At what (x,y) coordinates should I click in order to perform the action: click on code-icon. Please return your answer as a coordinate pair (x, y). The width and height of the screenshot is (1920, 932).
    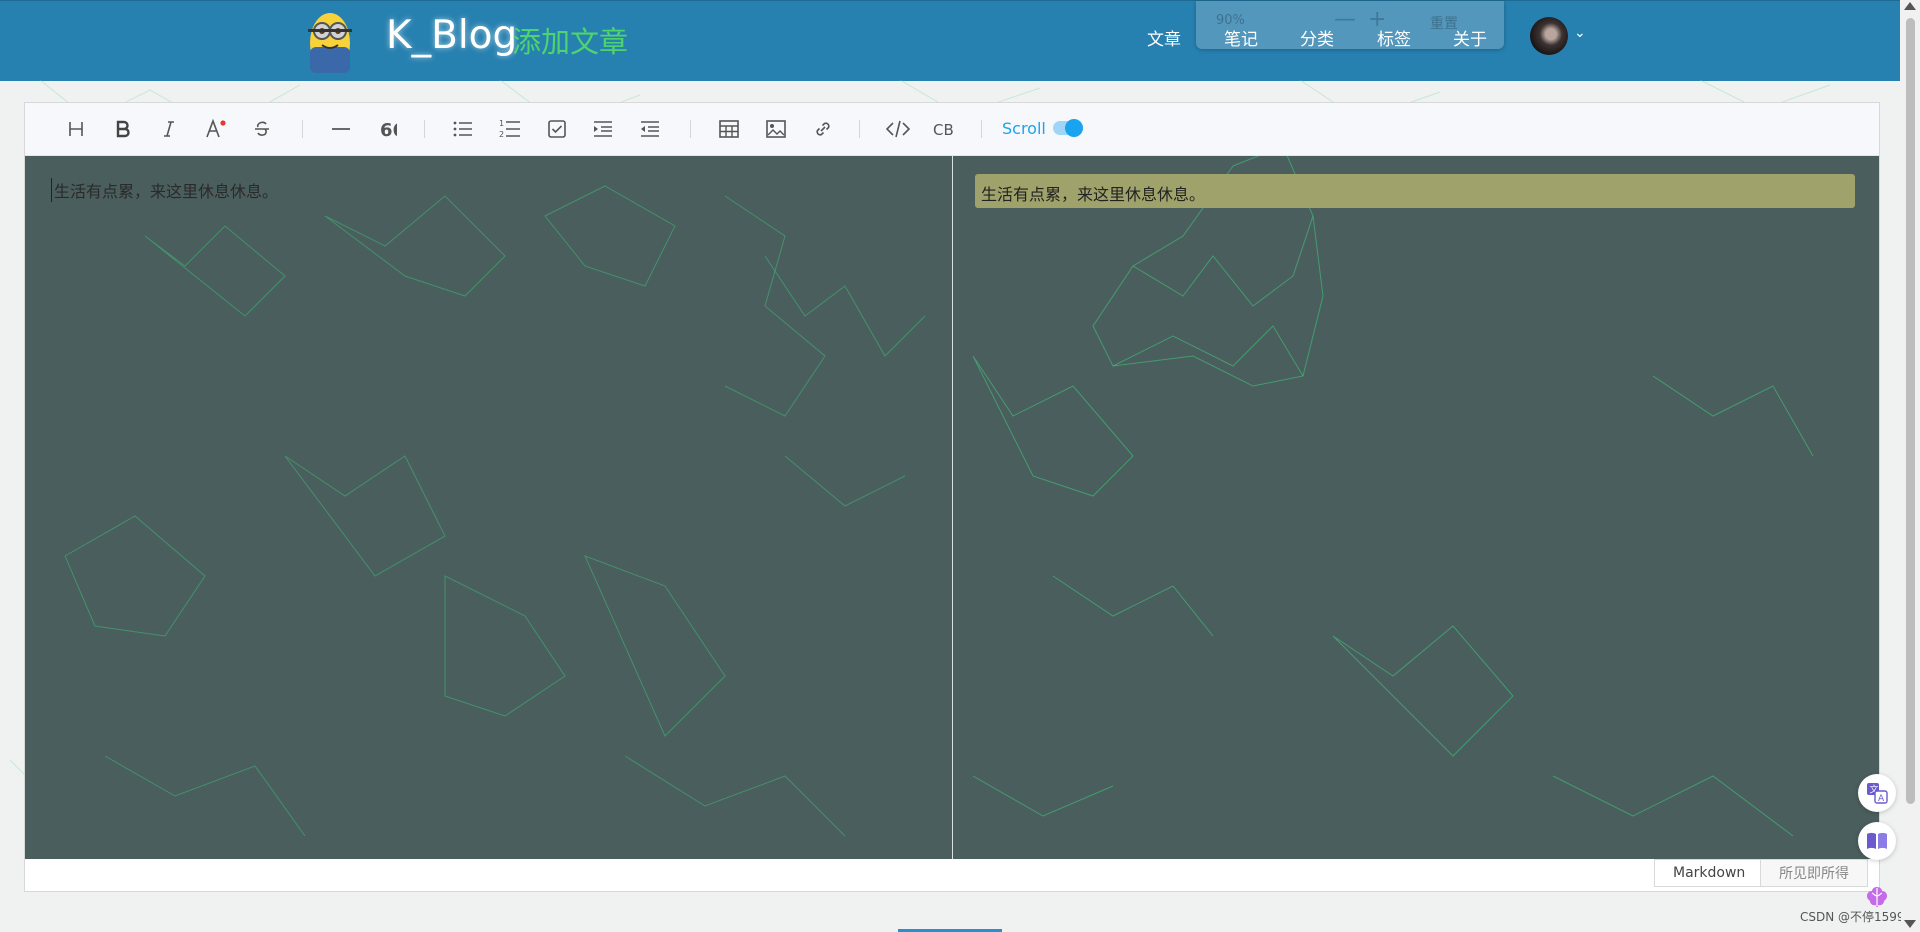
    Looking at the image, I should click on (898, 129).